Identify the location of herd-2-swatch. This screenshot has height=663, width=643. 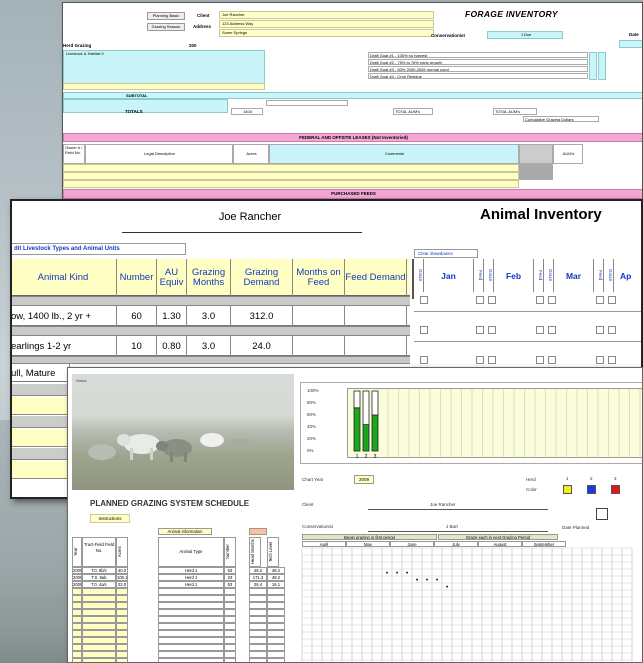
(591, 489).